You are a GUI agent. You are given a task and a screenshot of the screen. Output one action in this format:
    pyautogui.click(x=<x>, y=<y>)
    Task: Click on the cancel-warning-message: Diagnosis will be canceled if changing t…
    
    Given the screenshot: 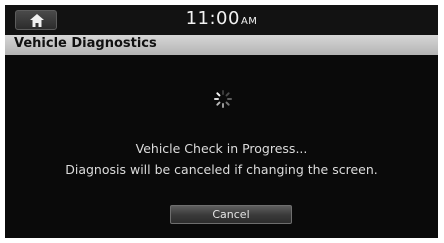 What is the action you would take?
    pyautogui.click(x=221, y=169)
    